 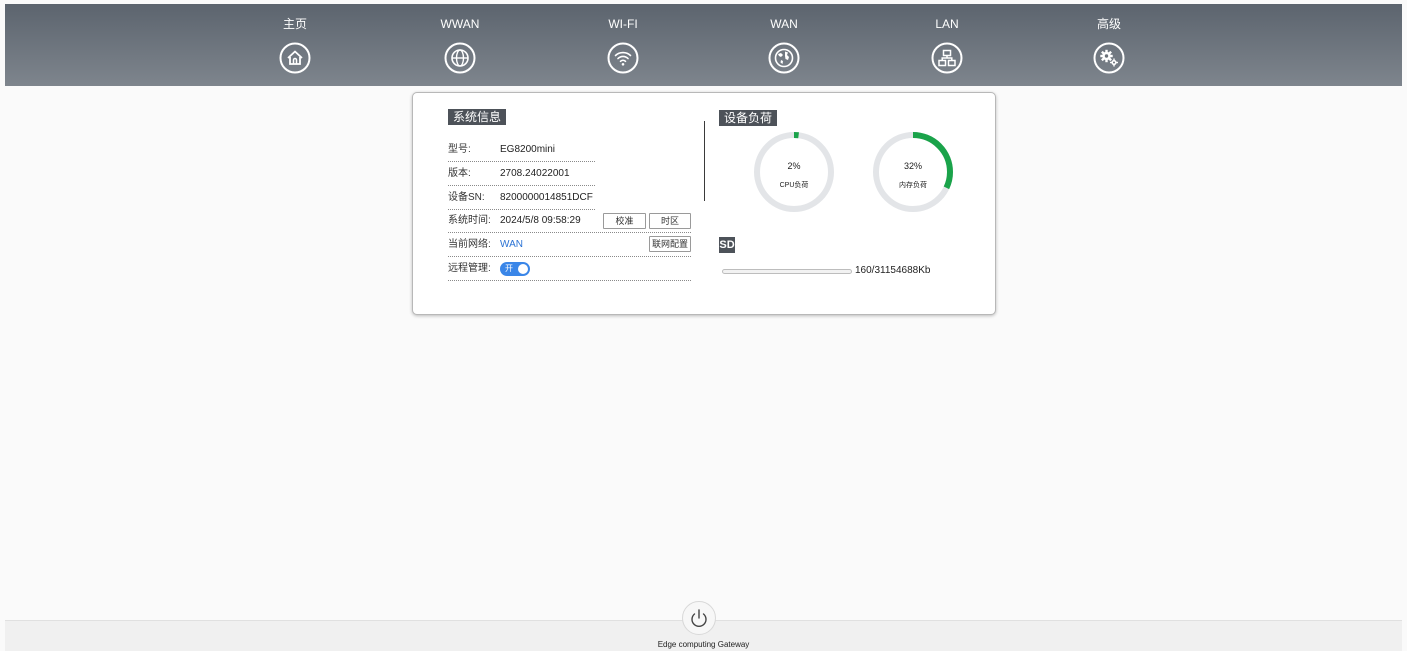 I want to click on nav-item-advanced: 高级, so click(x=1109, y=45).